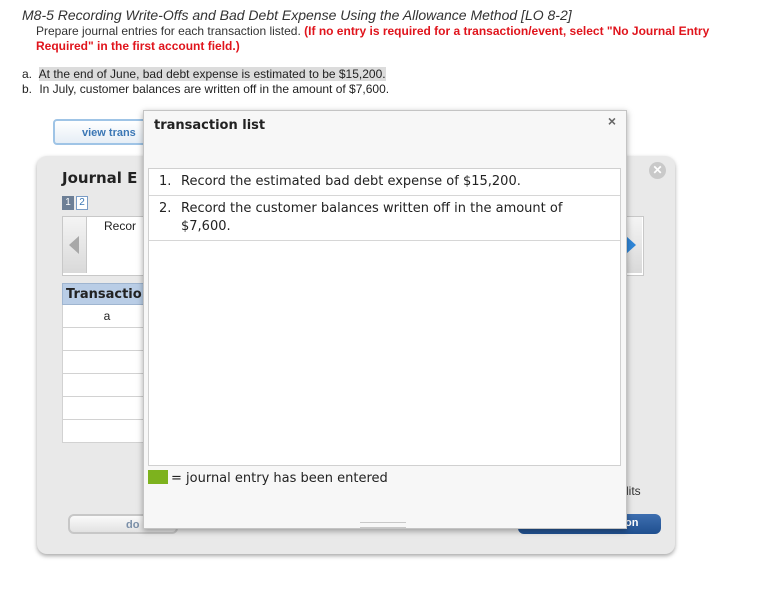  What do you see at coordinates (27, 74) in the screenshot?
I see `item-label: a.` at bounding box center [27, 74].